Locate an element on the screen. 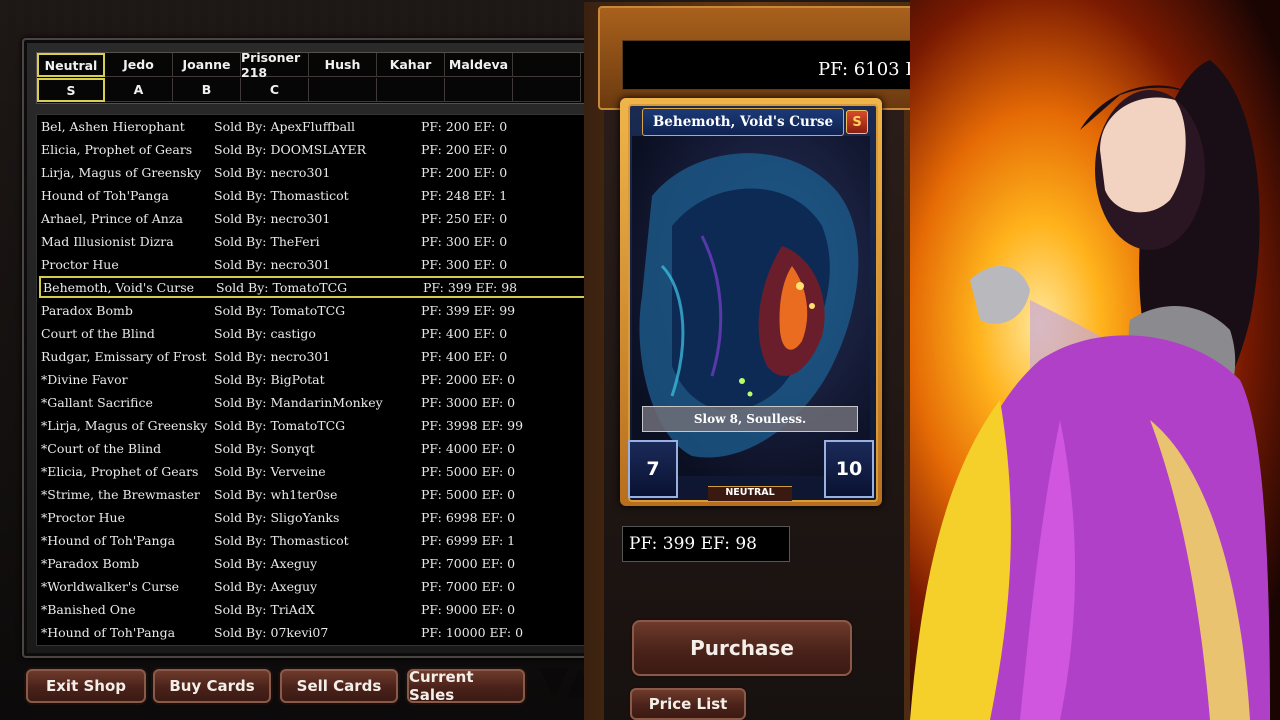  listing-price: PF: 3000 EF: 0 is located at coordinates (468, 402).